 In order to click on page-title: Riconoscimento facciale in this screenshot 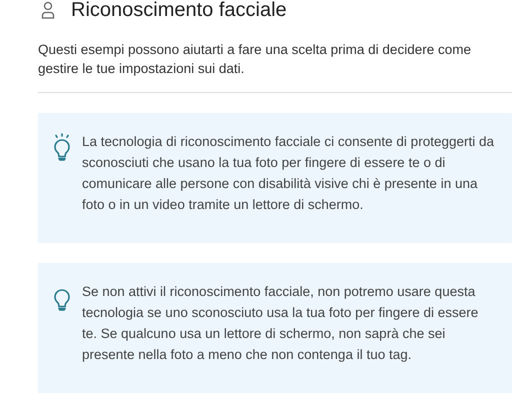, I will do `click(179, 11)`.